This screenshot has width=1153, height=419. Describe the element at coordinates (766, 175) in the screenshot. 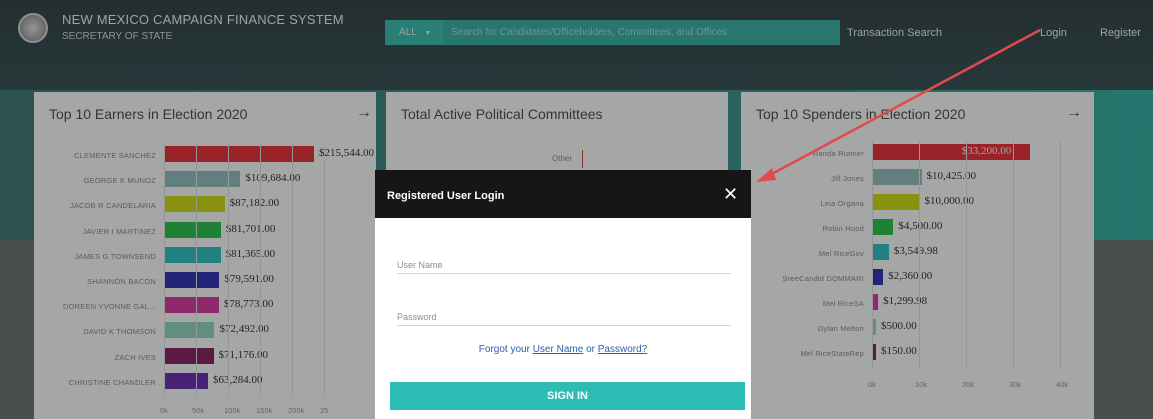

I see `annotation-arrow-head` at that location.